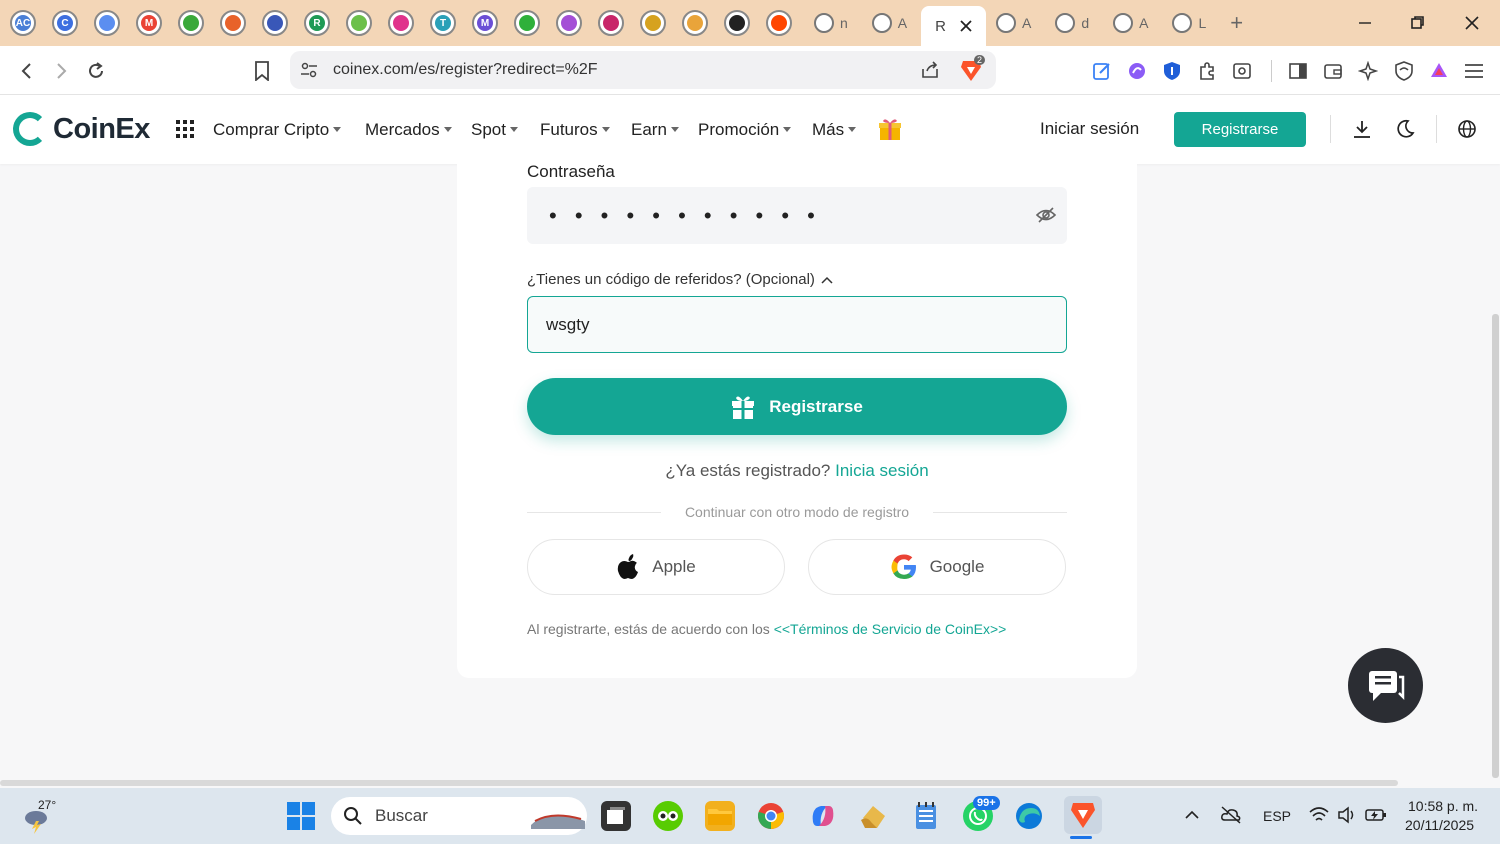 The height and width of the screenshot is (844, 1500). What do you see at coordinates (930, 70) in the screenshot?
I see `share-icon` at bounding box center [930, 70].